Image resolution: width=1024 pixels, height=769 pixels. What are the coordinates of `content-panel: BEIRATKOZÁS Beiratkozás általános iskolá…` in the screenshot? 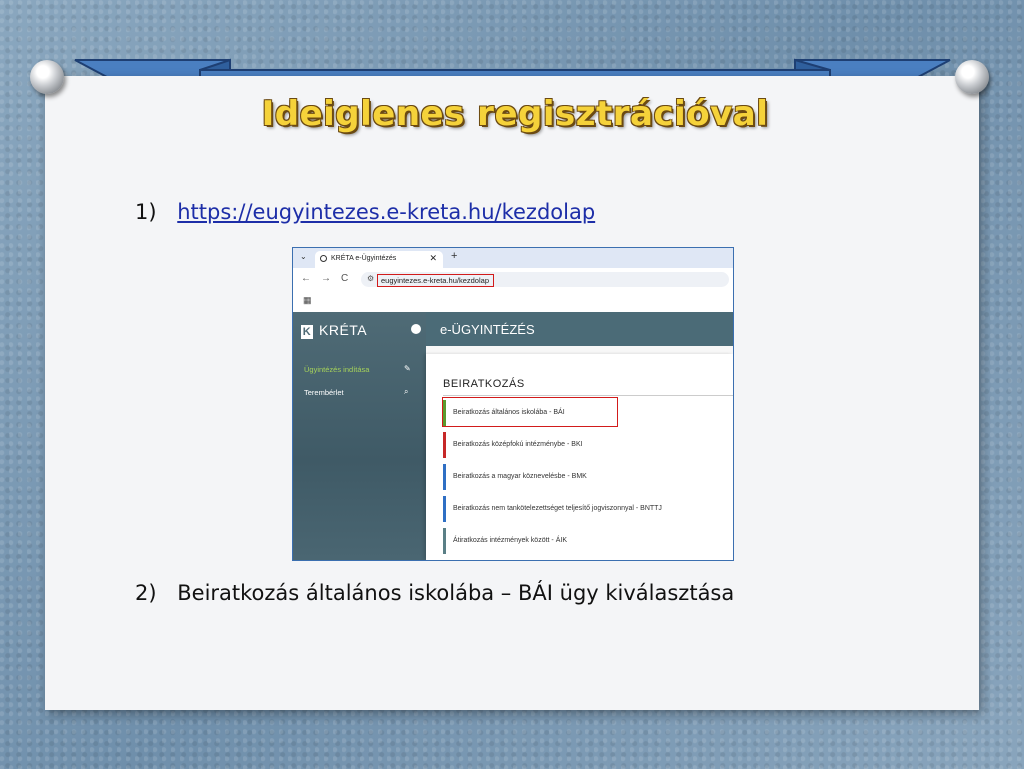 It's located at (579, 457).